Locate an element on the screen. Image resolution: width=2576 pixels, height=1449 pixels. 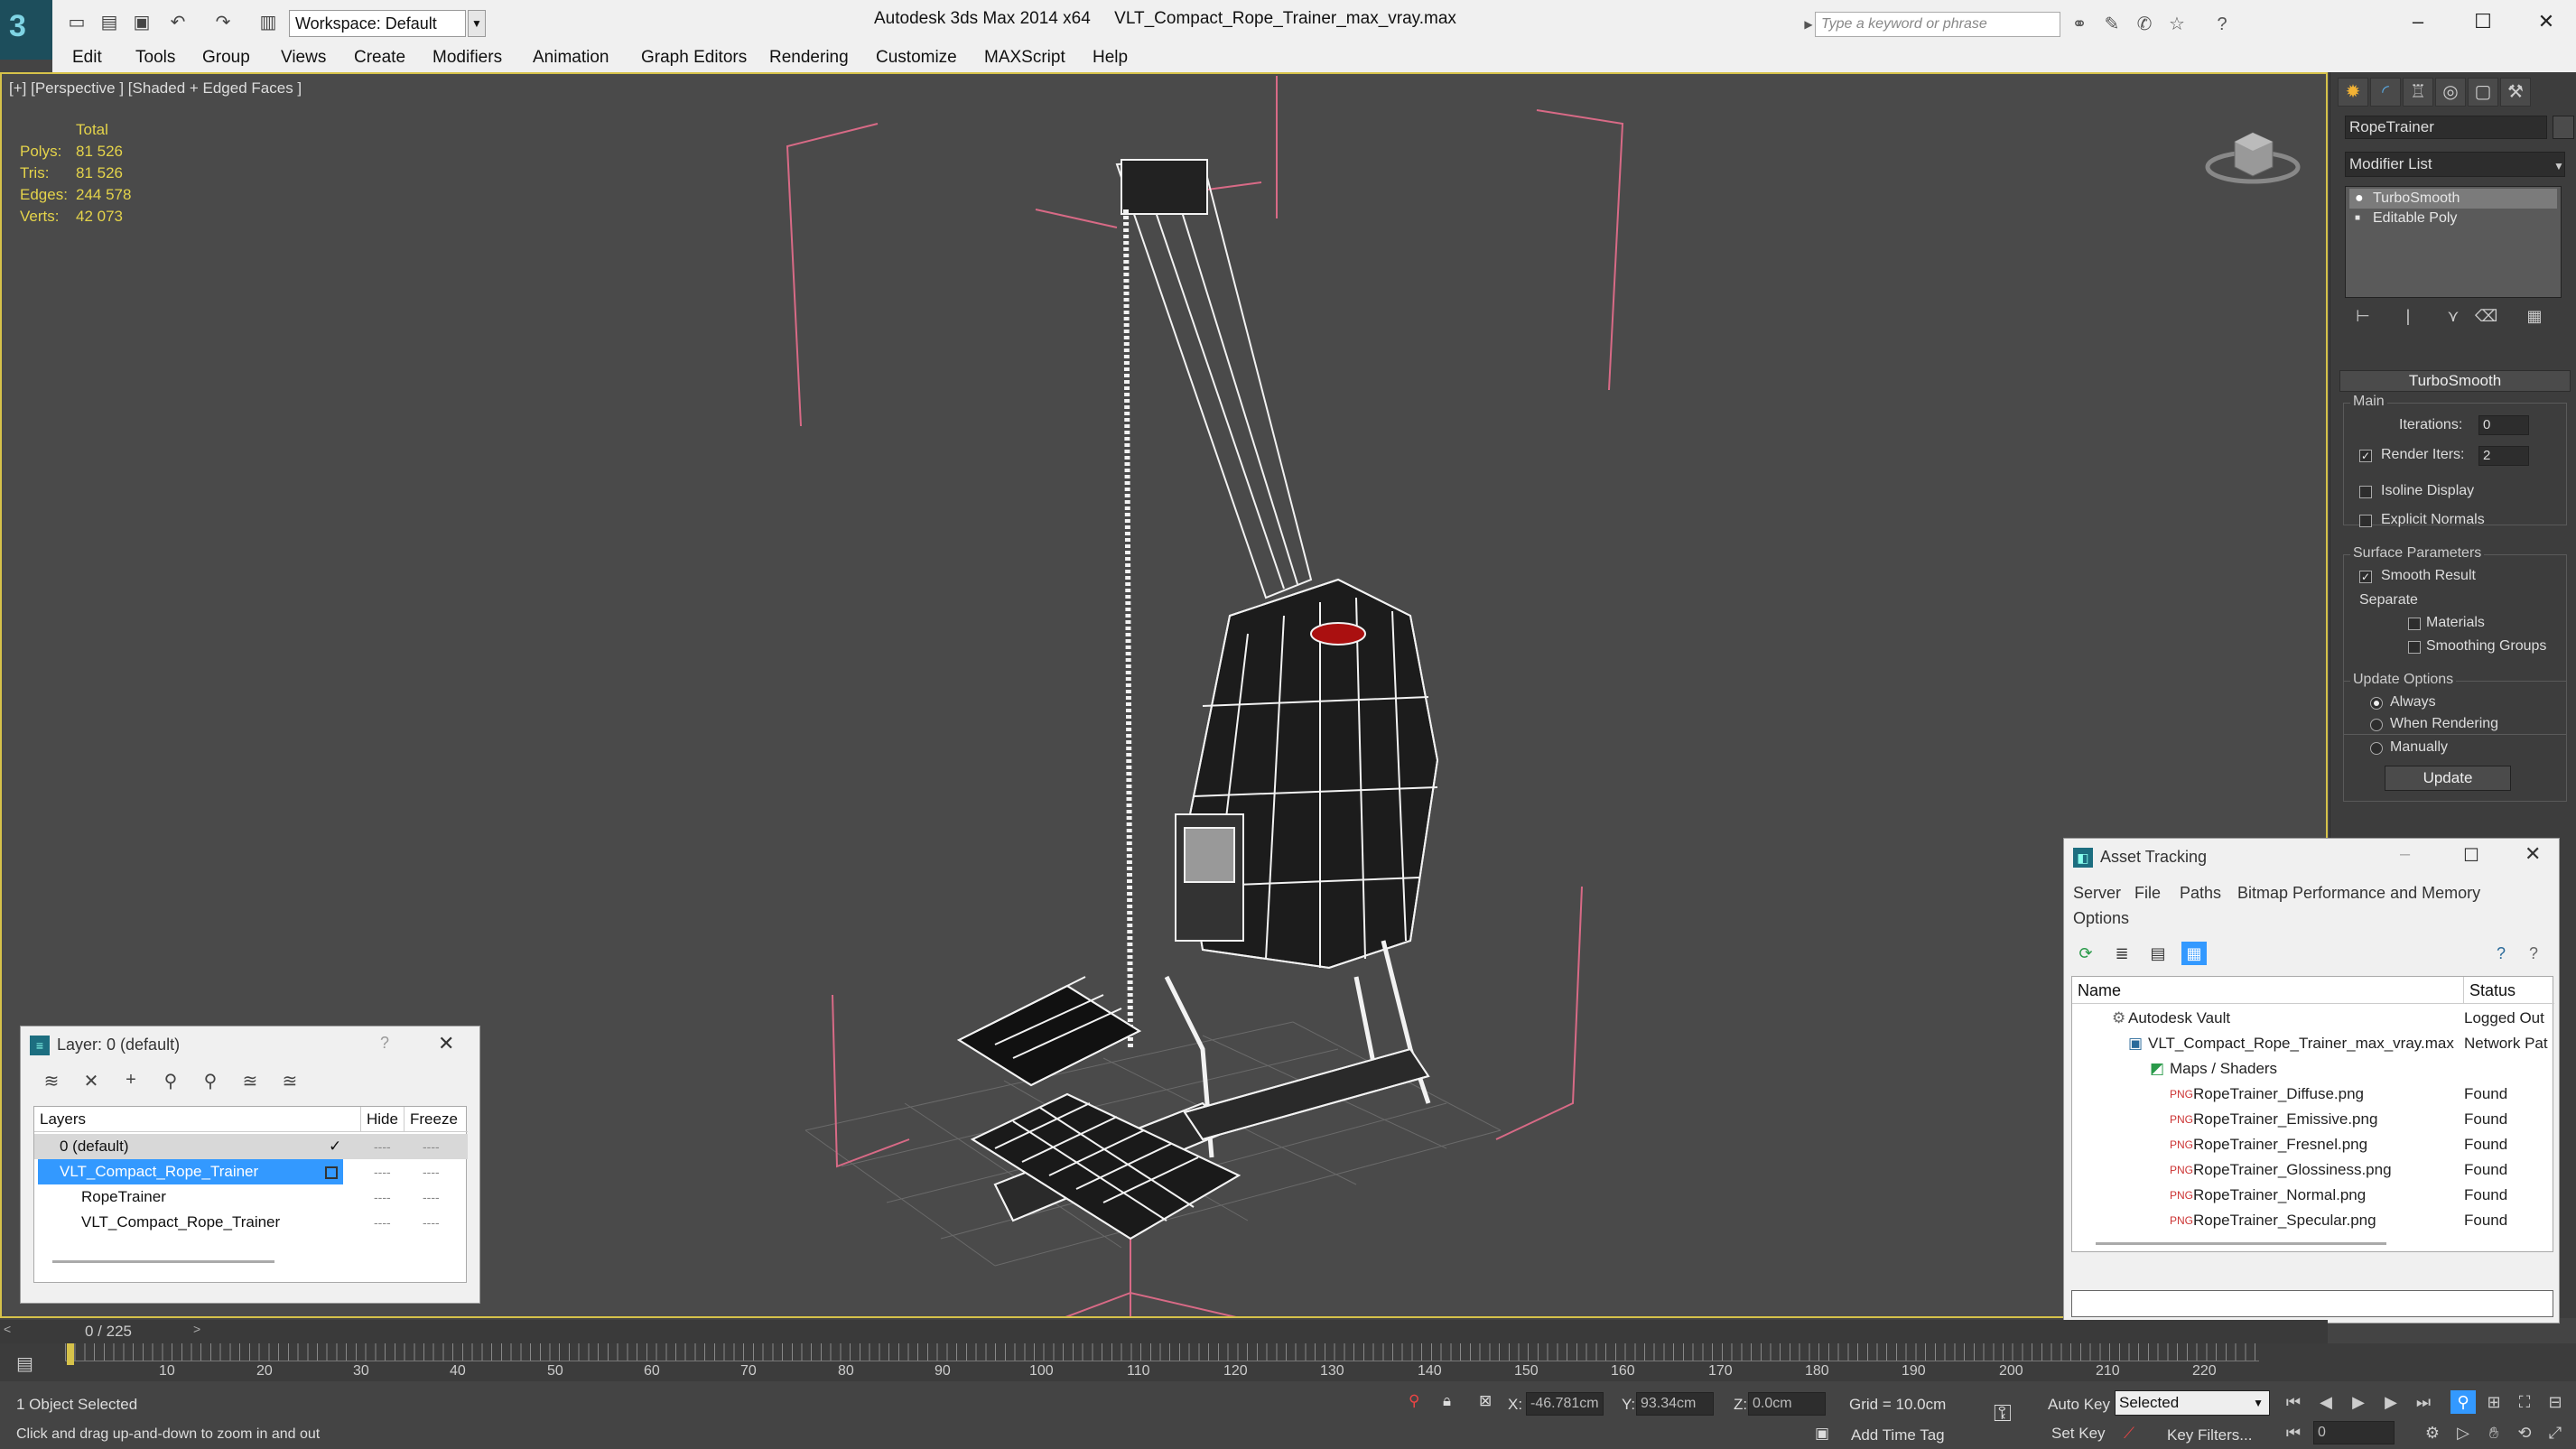
undo-icon: ↶ is located at coordinates (178, 22).